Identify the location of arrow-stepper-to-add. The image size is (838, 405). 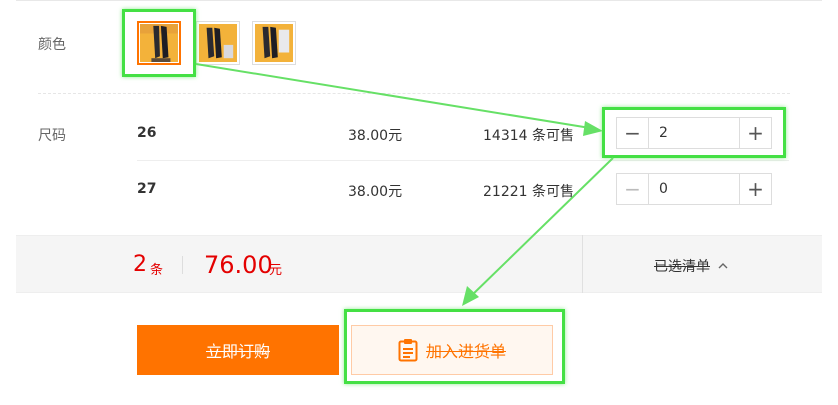
(541, 227).